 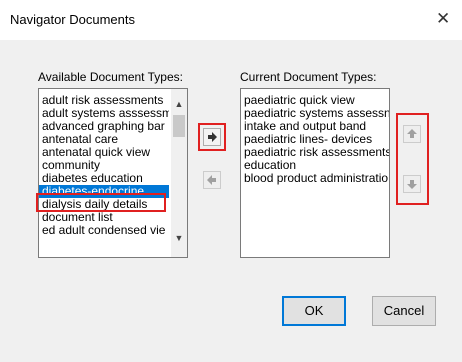 I want to click on list-item: dialysis daily details, so click(x=104, y=204).